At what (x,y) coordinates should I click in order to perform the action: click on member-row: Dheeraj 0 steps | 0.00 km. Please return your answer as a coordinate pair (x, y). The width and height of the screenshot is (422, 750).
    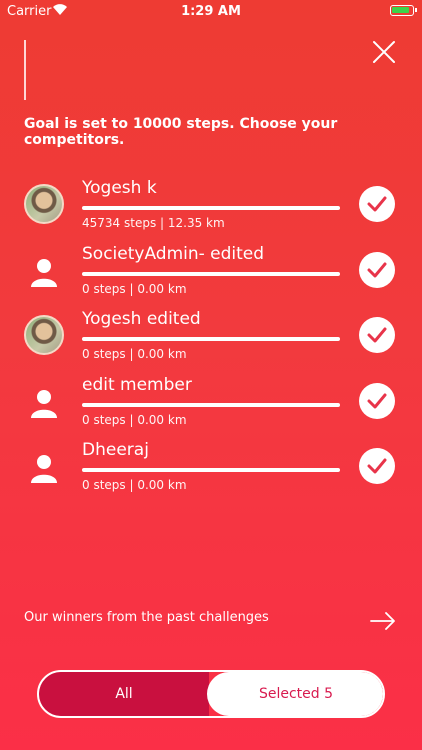
    Looking at the image, I should click on (211, 474).